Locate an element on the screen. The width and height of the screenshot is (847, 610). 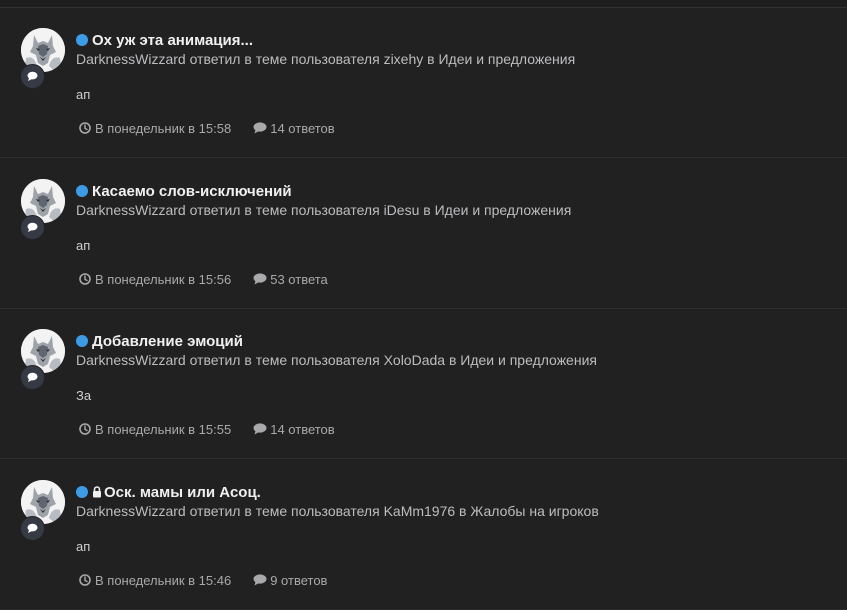
item-title-line: Касаемо слов-исключений is located at coordinates (184, 191).